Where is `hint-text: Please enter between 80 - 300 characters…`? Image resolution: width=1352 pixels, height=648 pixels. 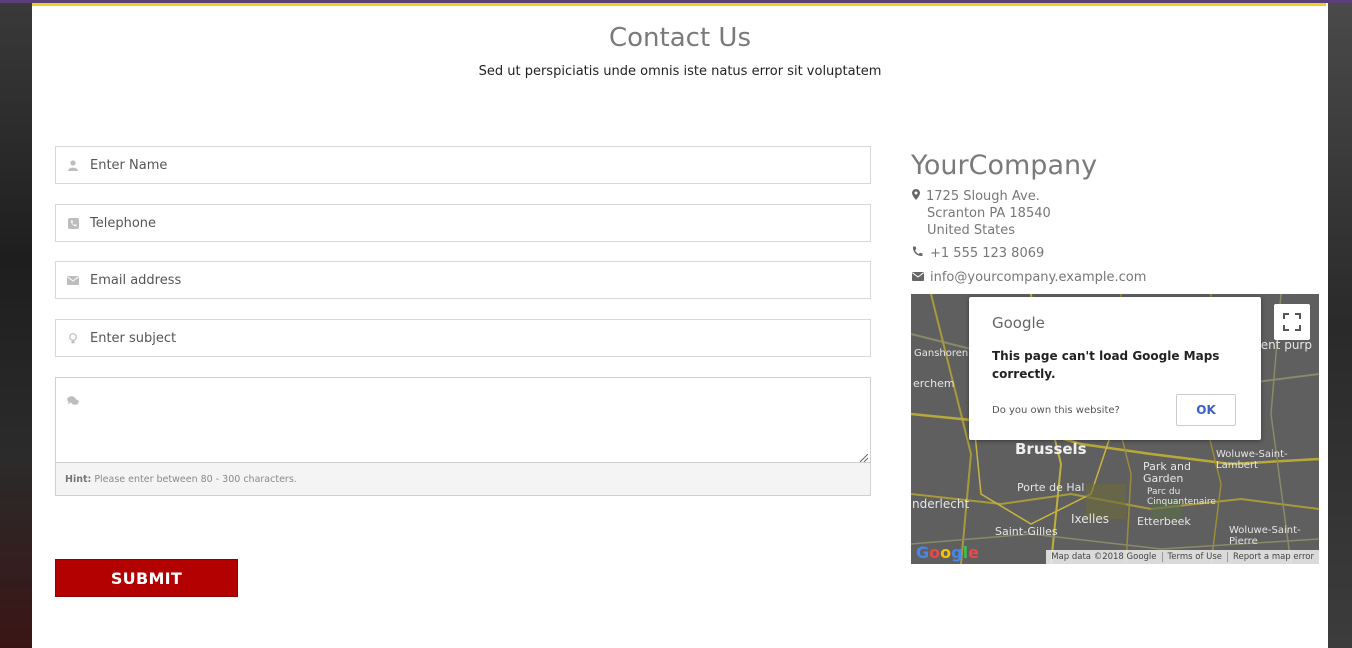 hint-text: Please enter between 80 - 300 characters… is located at coordinates (195, 479).